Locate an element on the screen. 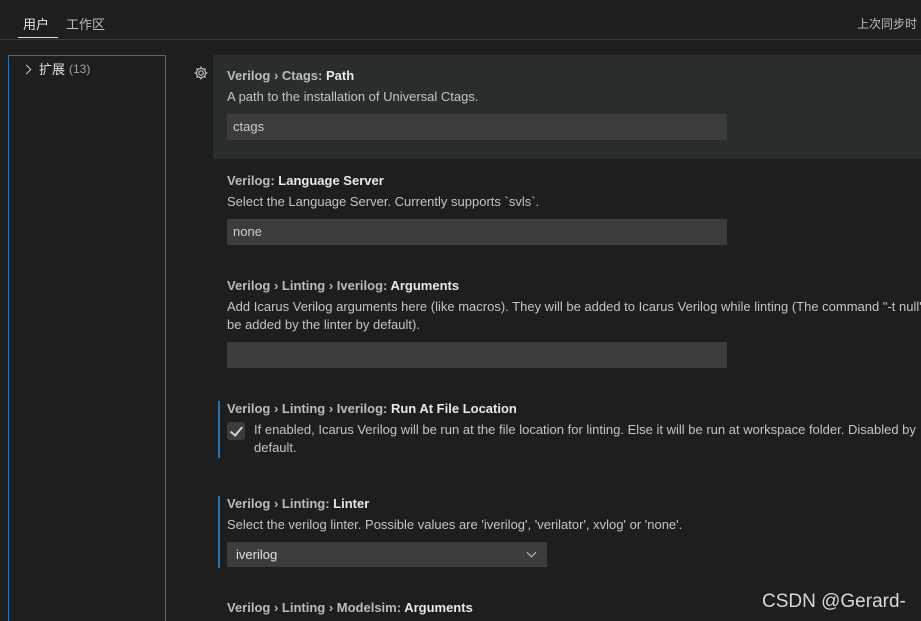 This screenshot has height=621, width=921. setting-description-cont: default. is located at coordinates (275, 447).